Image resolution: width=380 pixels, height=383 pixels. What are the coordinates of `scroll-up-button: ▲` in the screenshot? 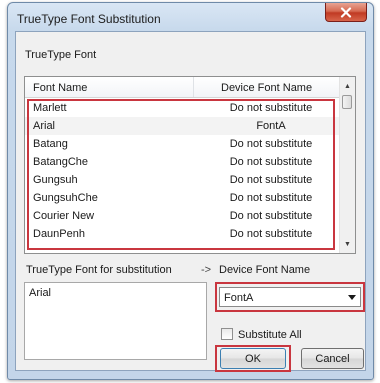 It's located at (347, 86).